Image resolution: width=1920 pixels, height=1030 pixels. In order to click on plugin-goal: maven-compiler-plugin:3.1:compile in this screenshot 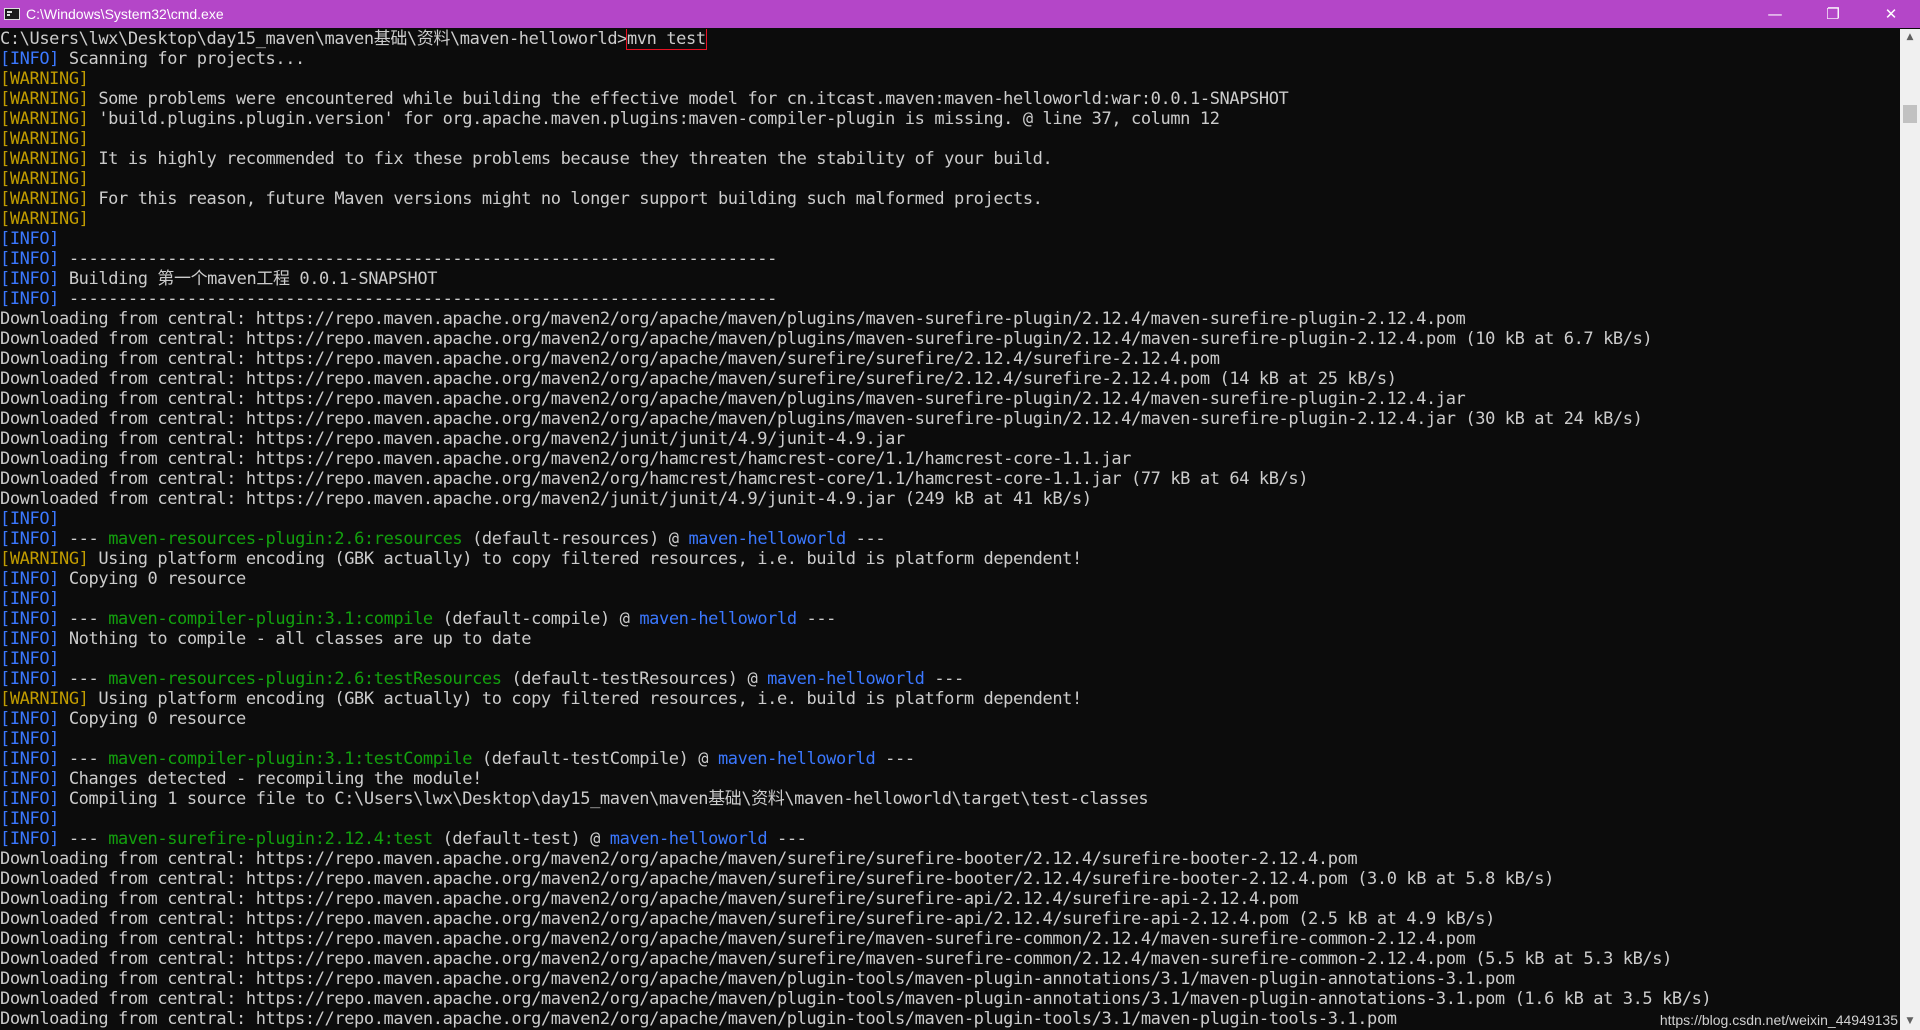, I will do `click(270, 619)`.